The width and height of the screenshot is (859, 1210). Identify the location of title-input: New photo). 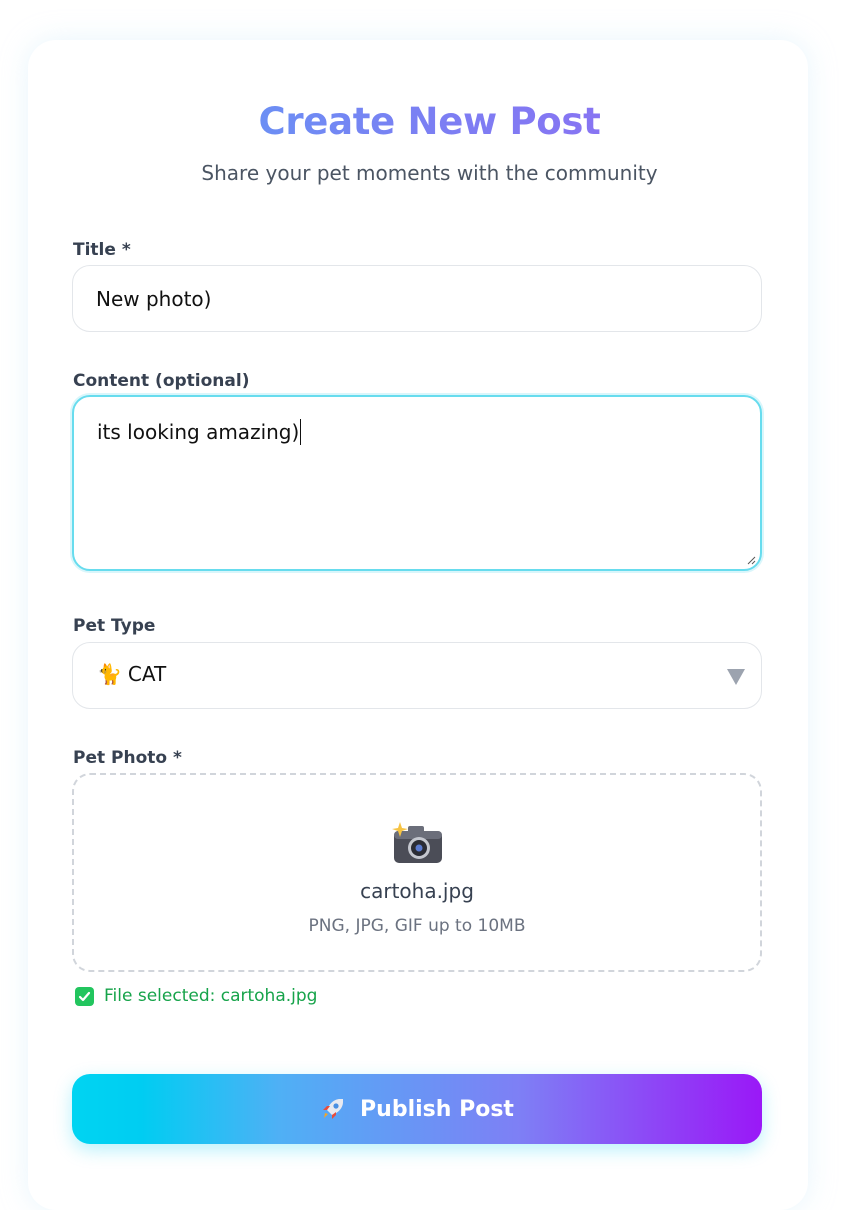
(417, 298).